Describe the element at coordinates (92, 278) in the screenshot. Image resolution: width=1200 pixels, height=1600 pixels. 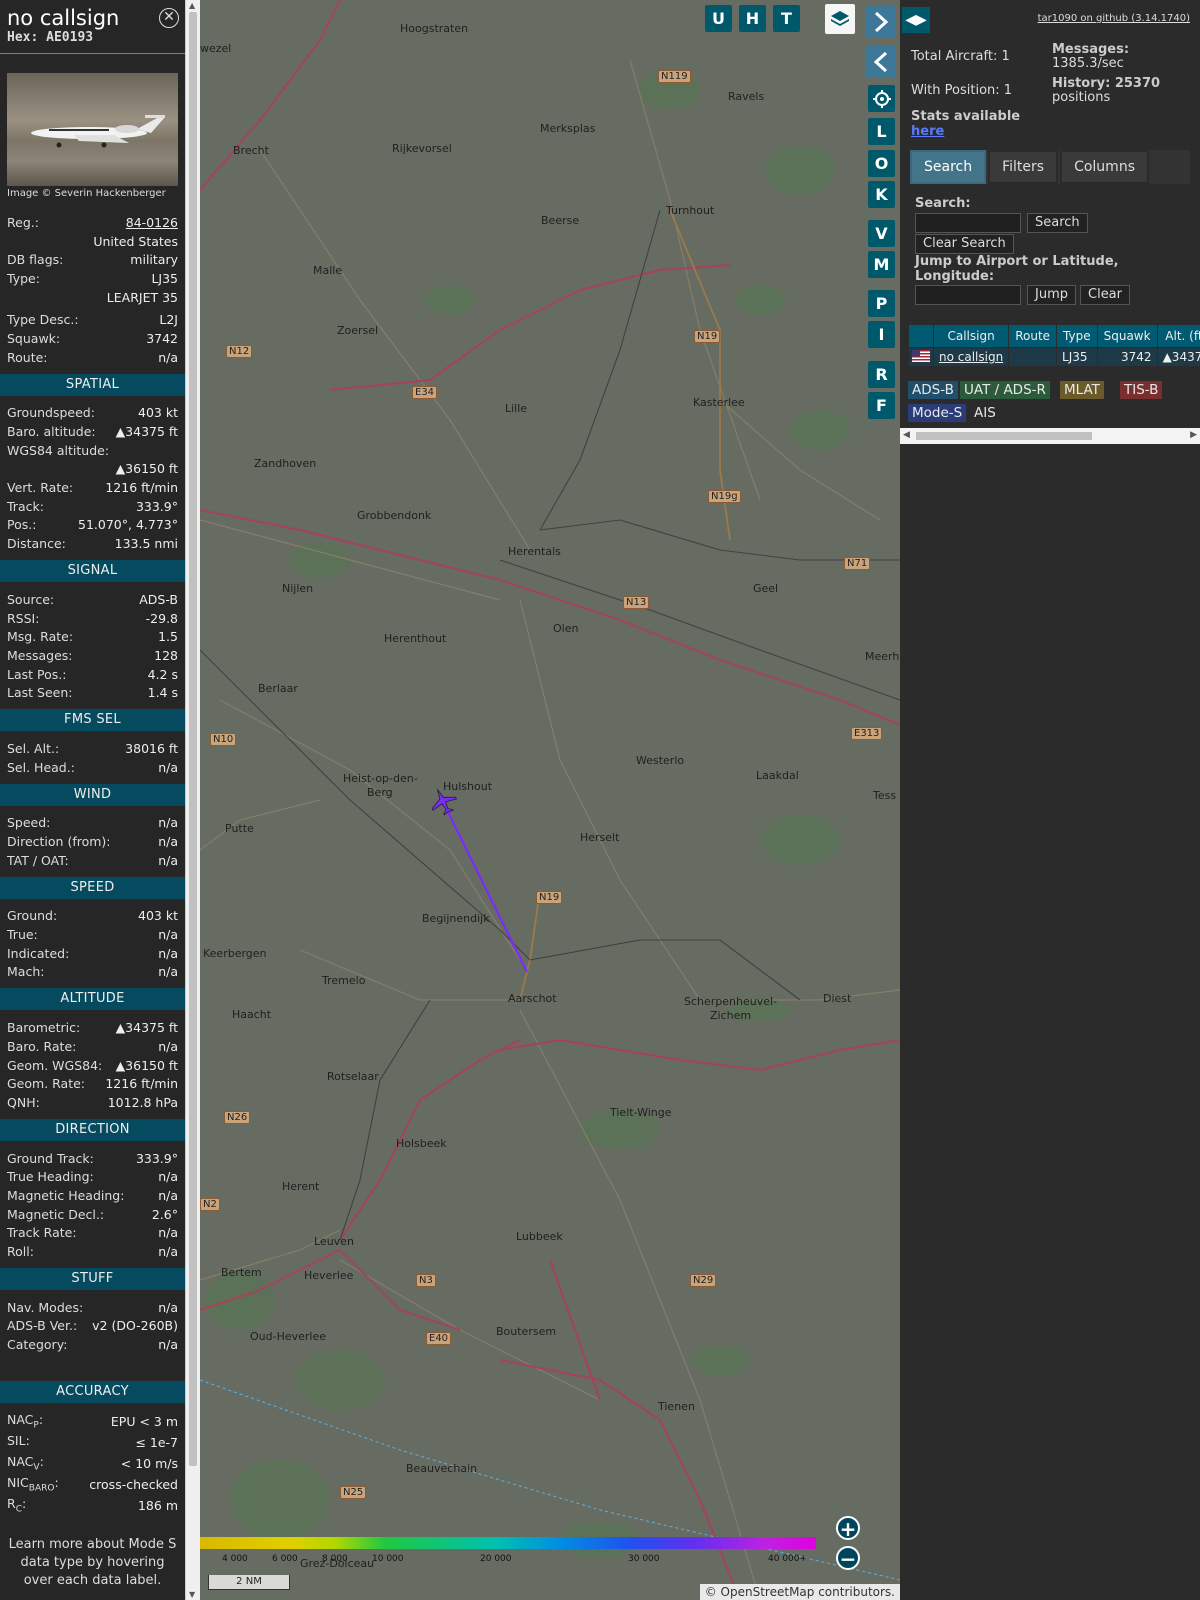
I see `info-row: Type: LJ35` at that location.